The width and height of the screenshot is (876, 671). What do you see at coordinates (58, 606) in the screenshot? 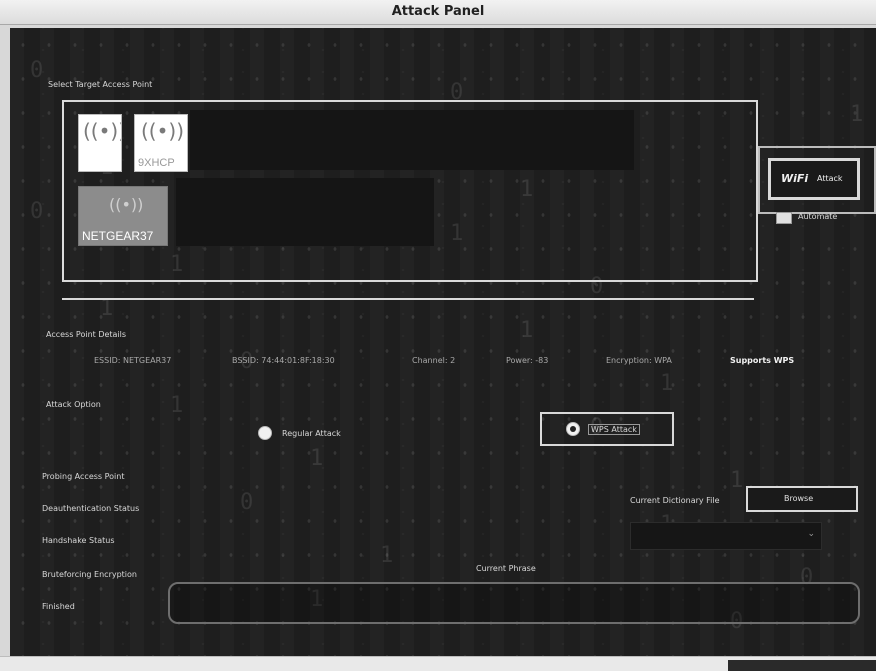
I see `finished-status-label: Finished` at bounding box center [58, 606].